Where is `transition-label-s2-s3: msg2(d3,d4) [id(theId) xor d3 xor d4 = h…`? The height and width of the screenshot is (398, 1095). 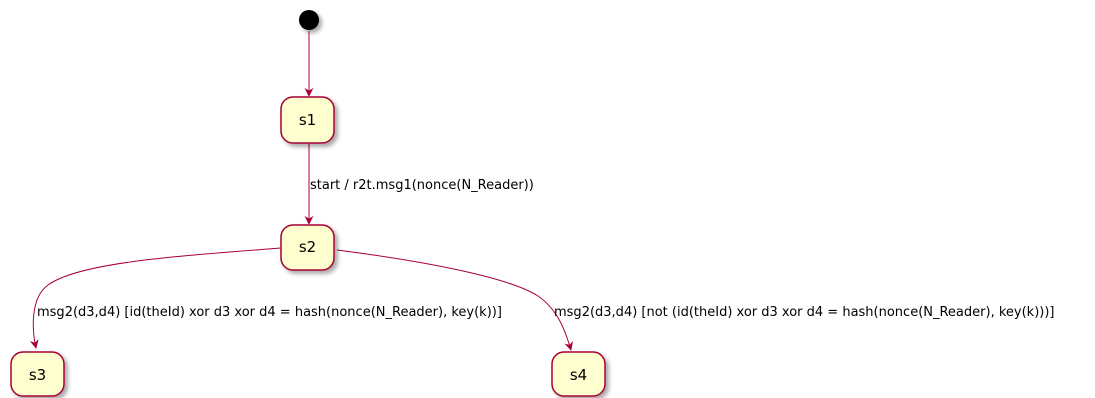 transition-label-s2-s3: msg2(d3,d4) [id(theId) xor d3 xor d4 = h… is located at coordinates (269, 312).